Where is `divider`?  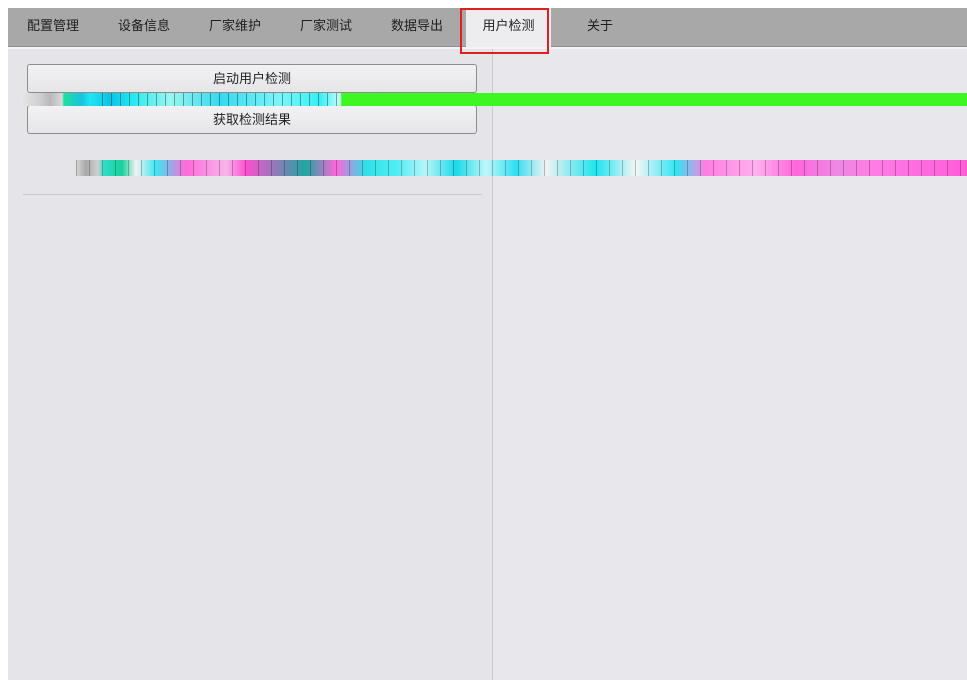 divider is located at coordinates (252, 194).